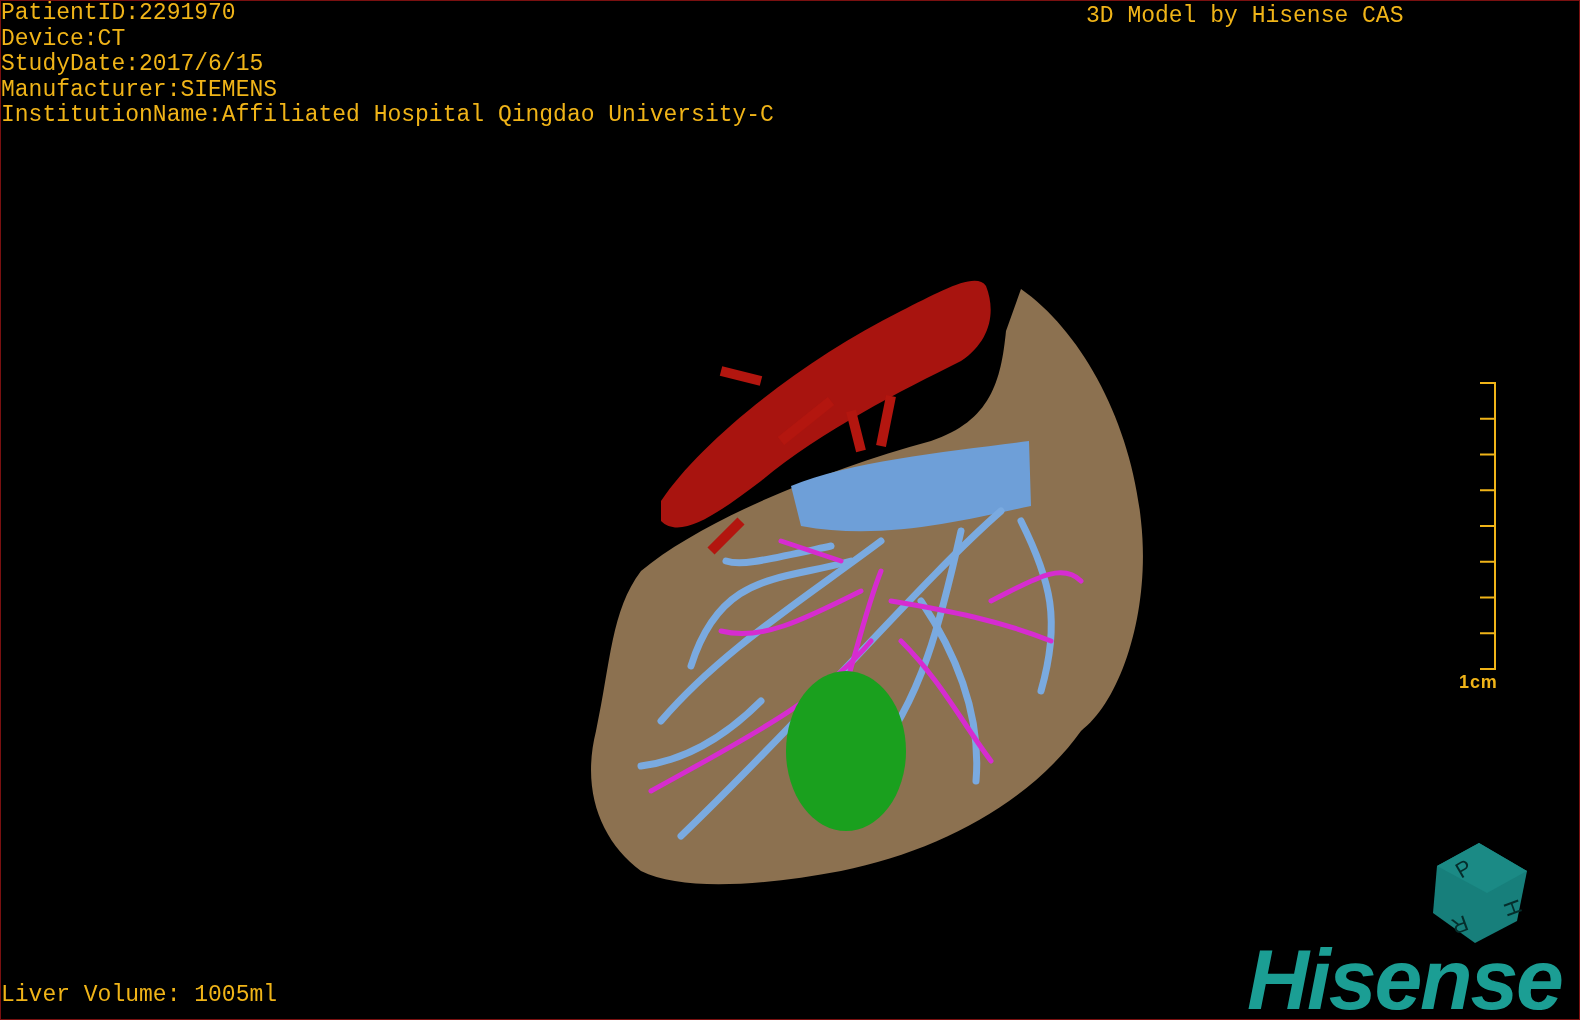  I want to click on patient-info-text: PatientID:2291970, so click(119, 14).